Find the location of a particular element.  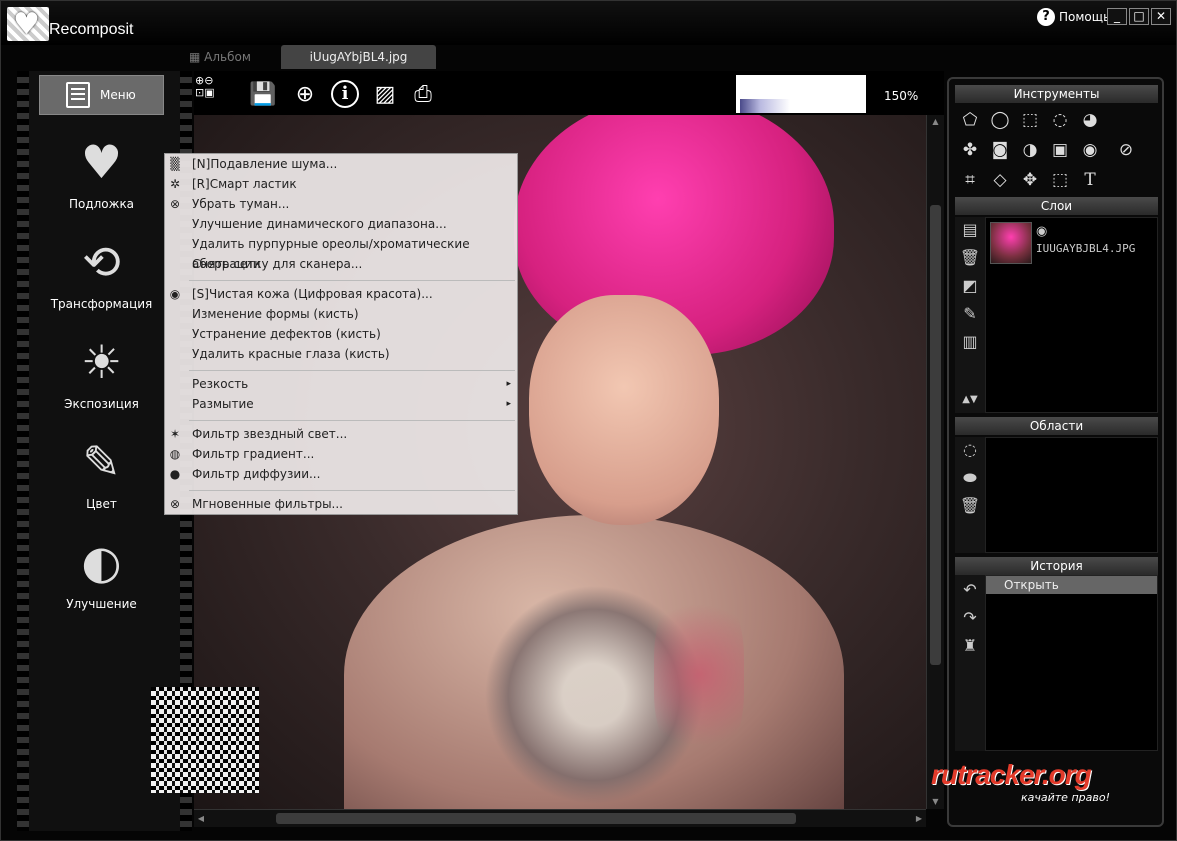

areas-toolbar: ◌ ⬬ 🗑 is located at coordinates (970, 495).